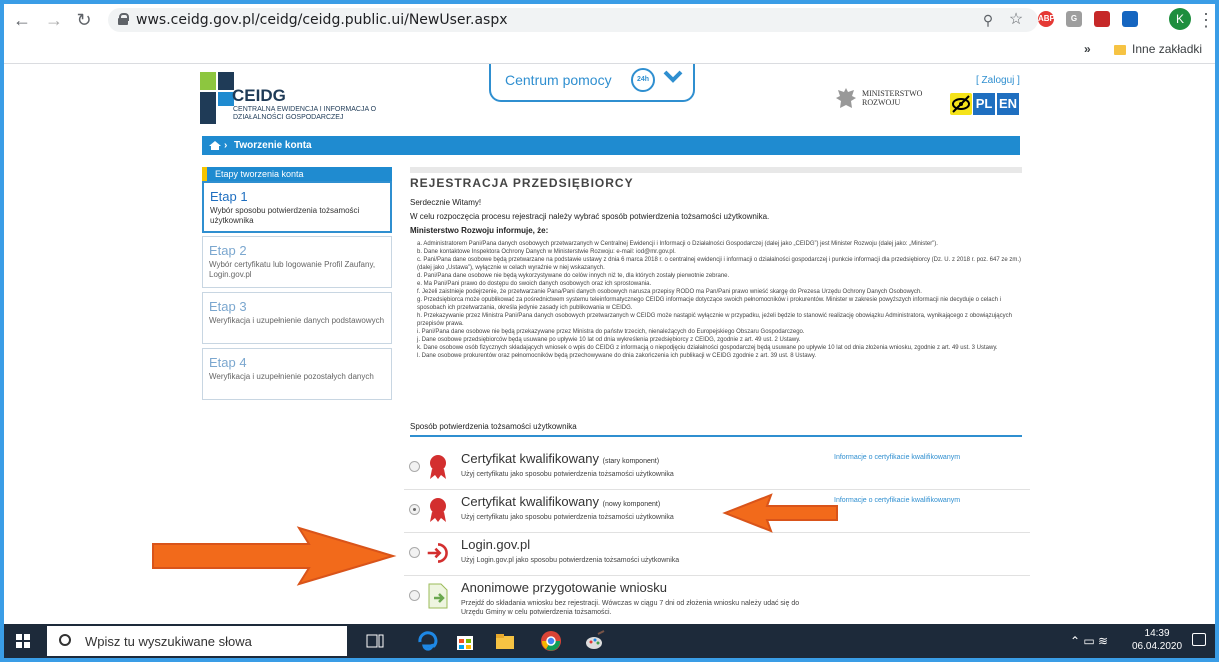 The height and width of the screenshot is (662, 1219). Describe the element at coordinates (427, 641) in the screenshot. I see `edge-browser-icon` at that location.